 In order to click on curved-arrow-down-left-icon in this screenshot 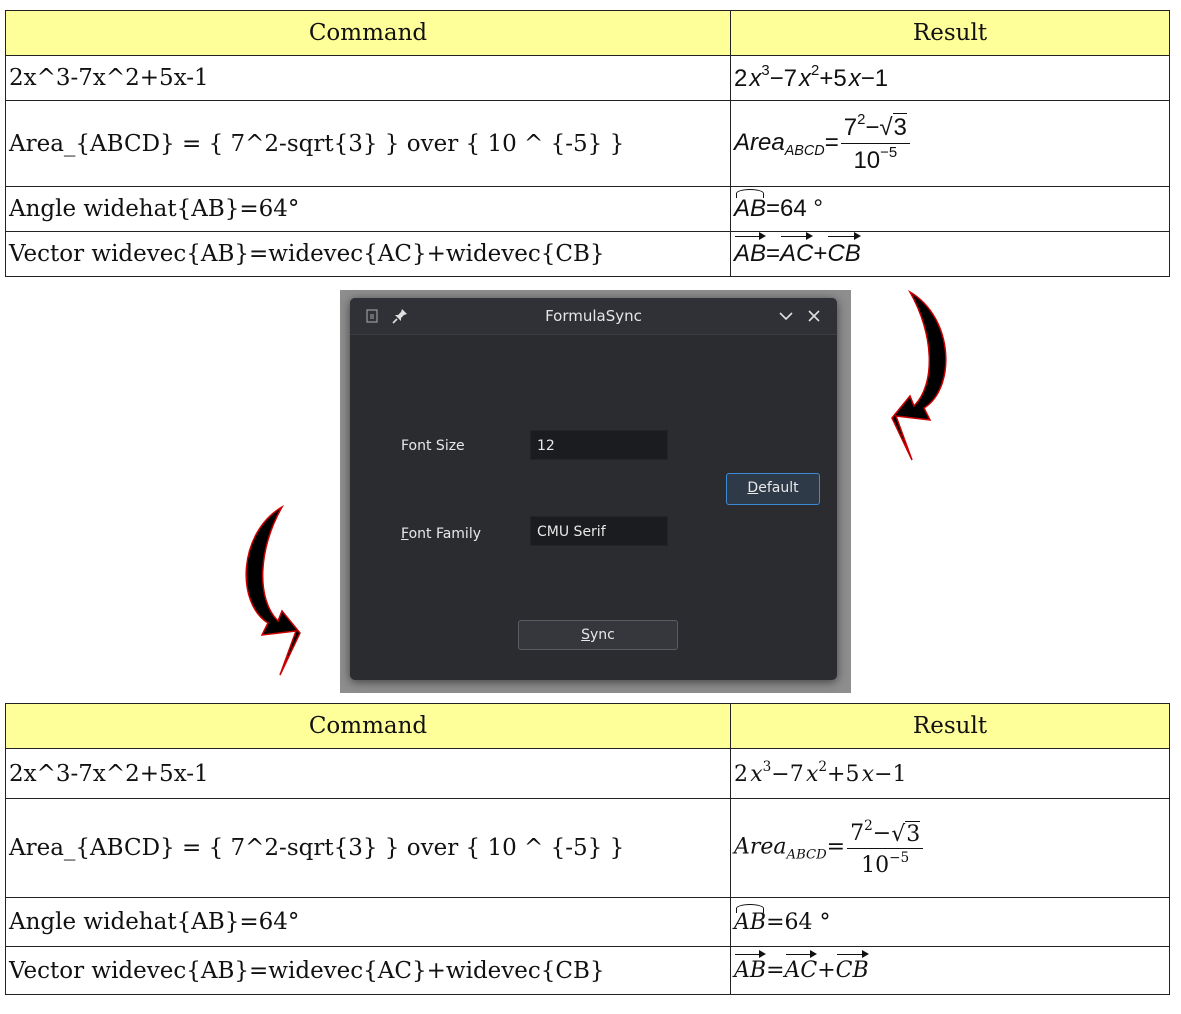, I will do `click(273, 590)`.